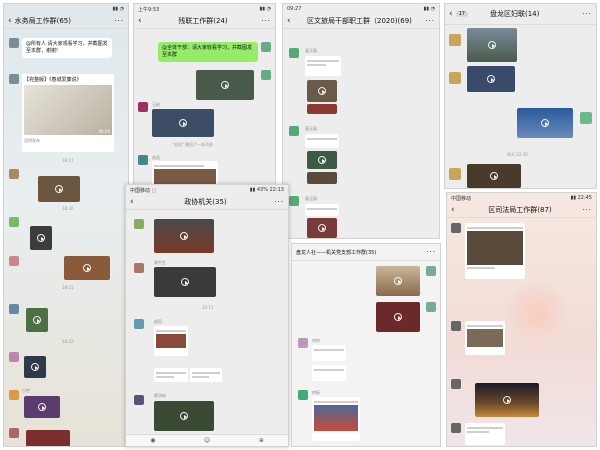 The width and height of the screenshot is (600, 450). I want to click on chat-header: ‹ 17 盘龙区妇联(14) ···, so click(520, 14).